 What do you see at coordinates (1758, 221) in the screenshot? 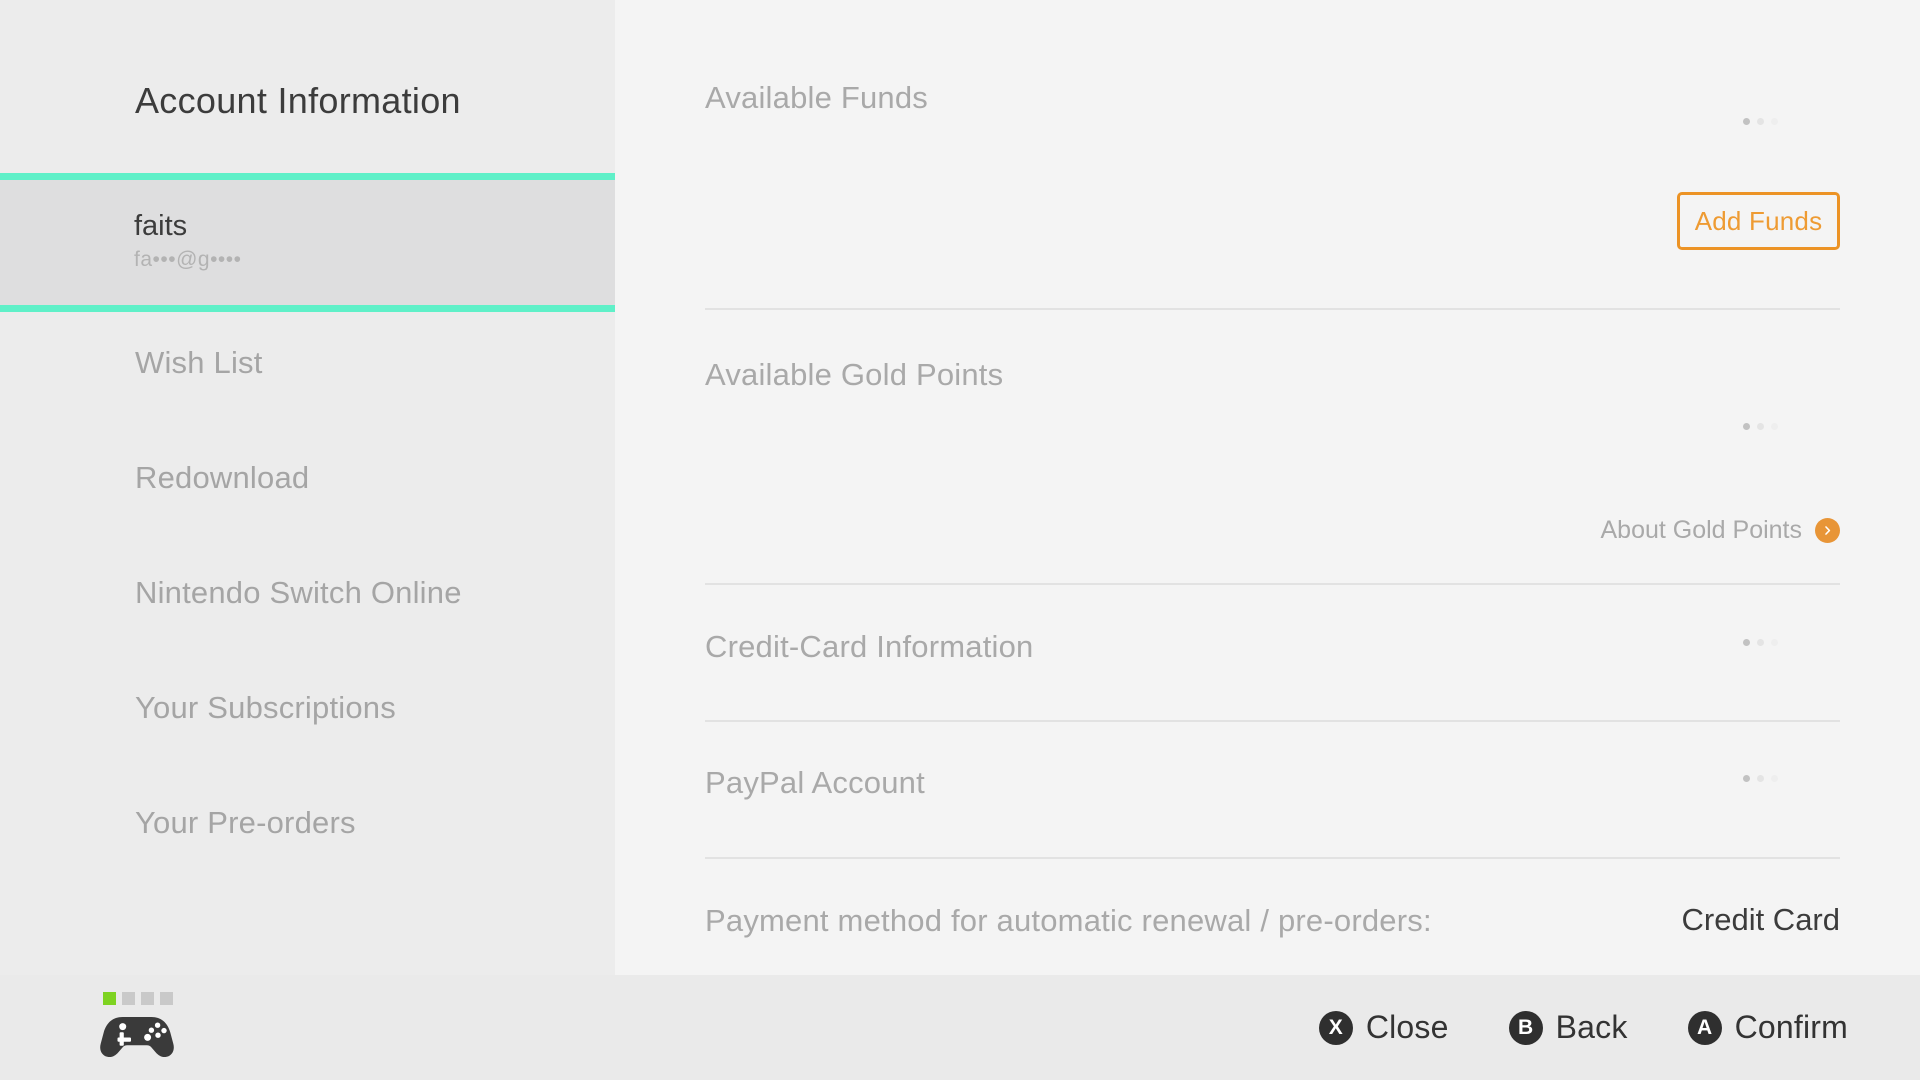
I see `add-funds-button: Add Funds` at bounding box center [1758, 221].